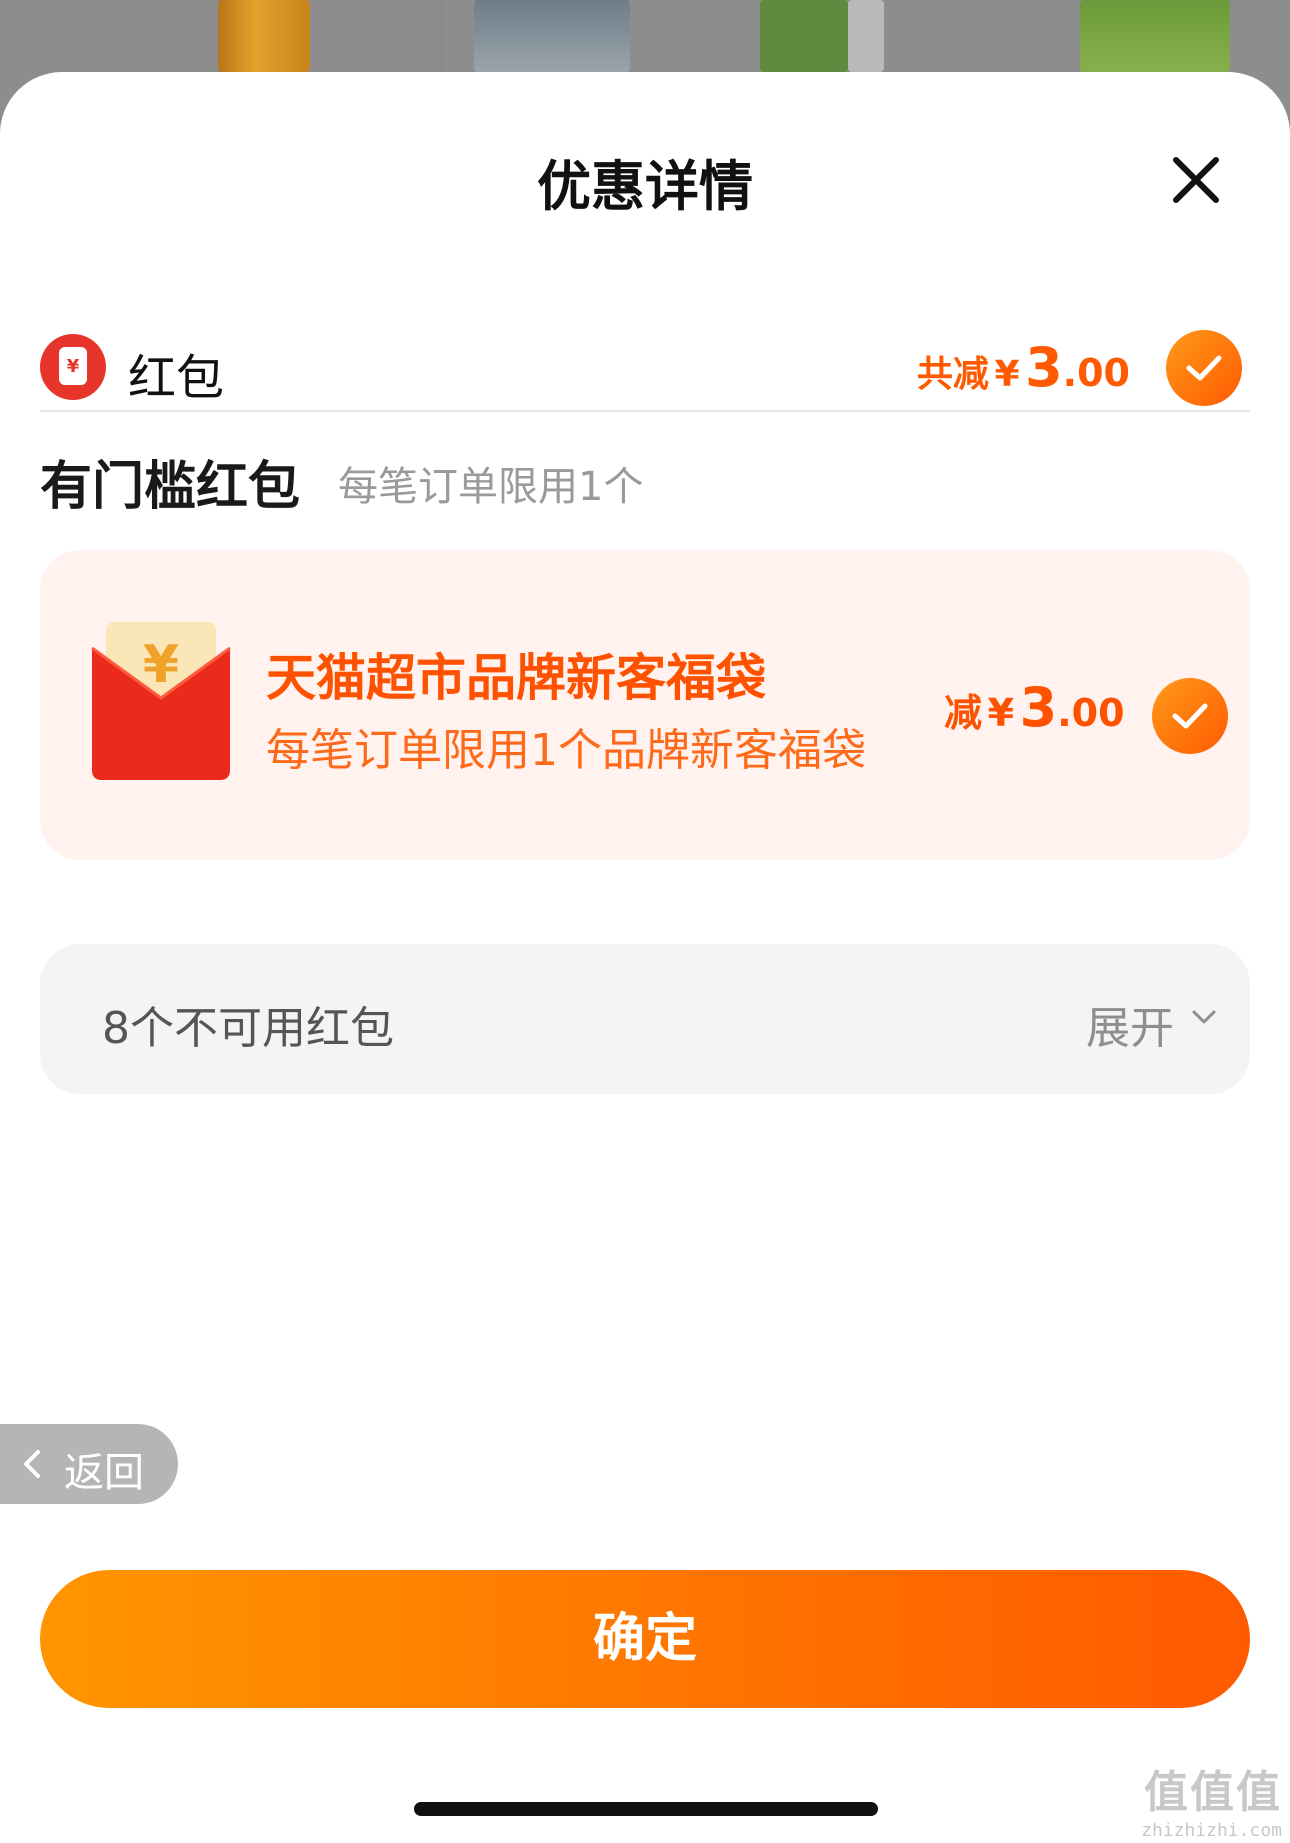 This screenshot has height=1843, width=1290. I want to click on red-packet-label: 红包, so click(176, 378).